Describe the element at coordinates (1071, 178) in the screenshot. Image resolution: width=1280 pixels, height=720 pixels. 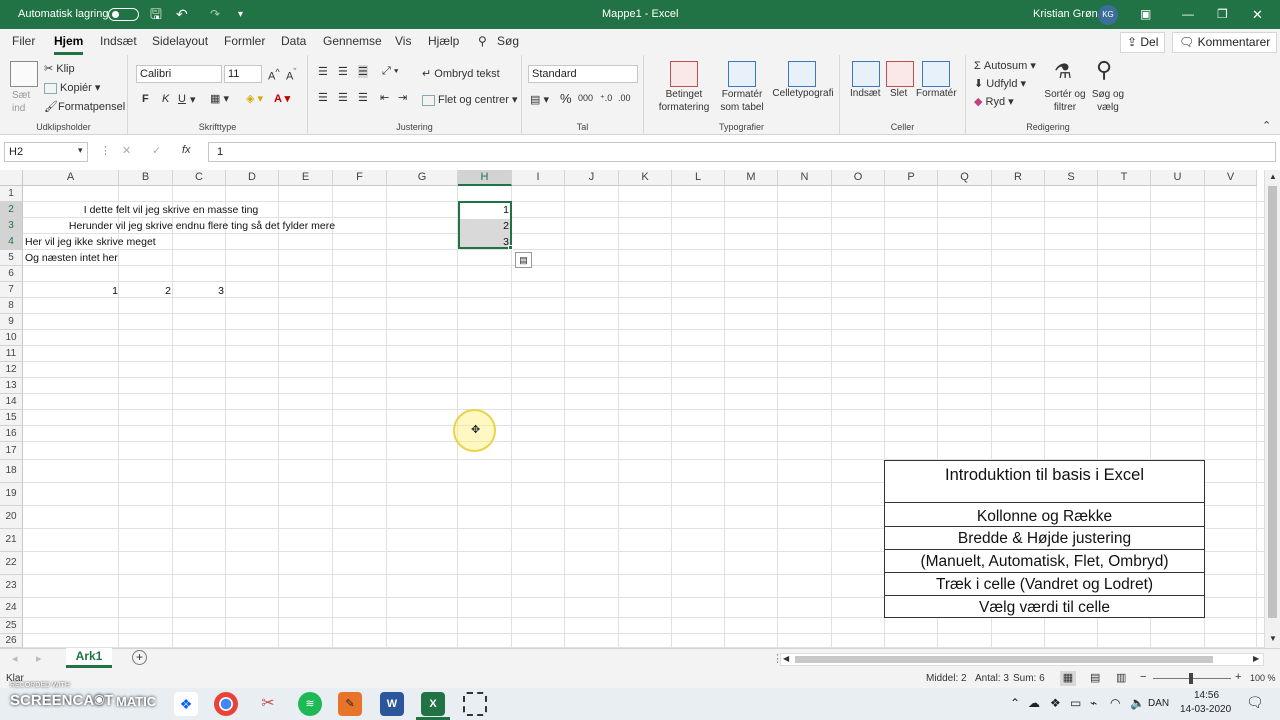
I see `column-header-s: S` at that location.